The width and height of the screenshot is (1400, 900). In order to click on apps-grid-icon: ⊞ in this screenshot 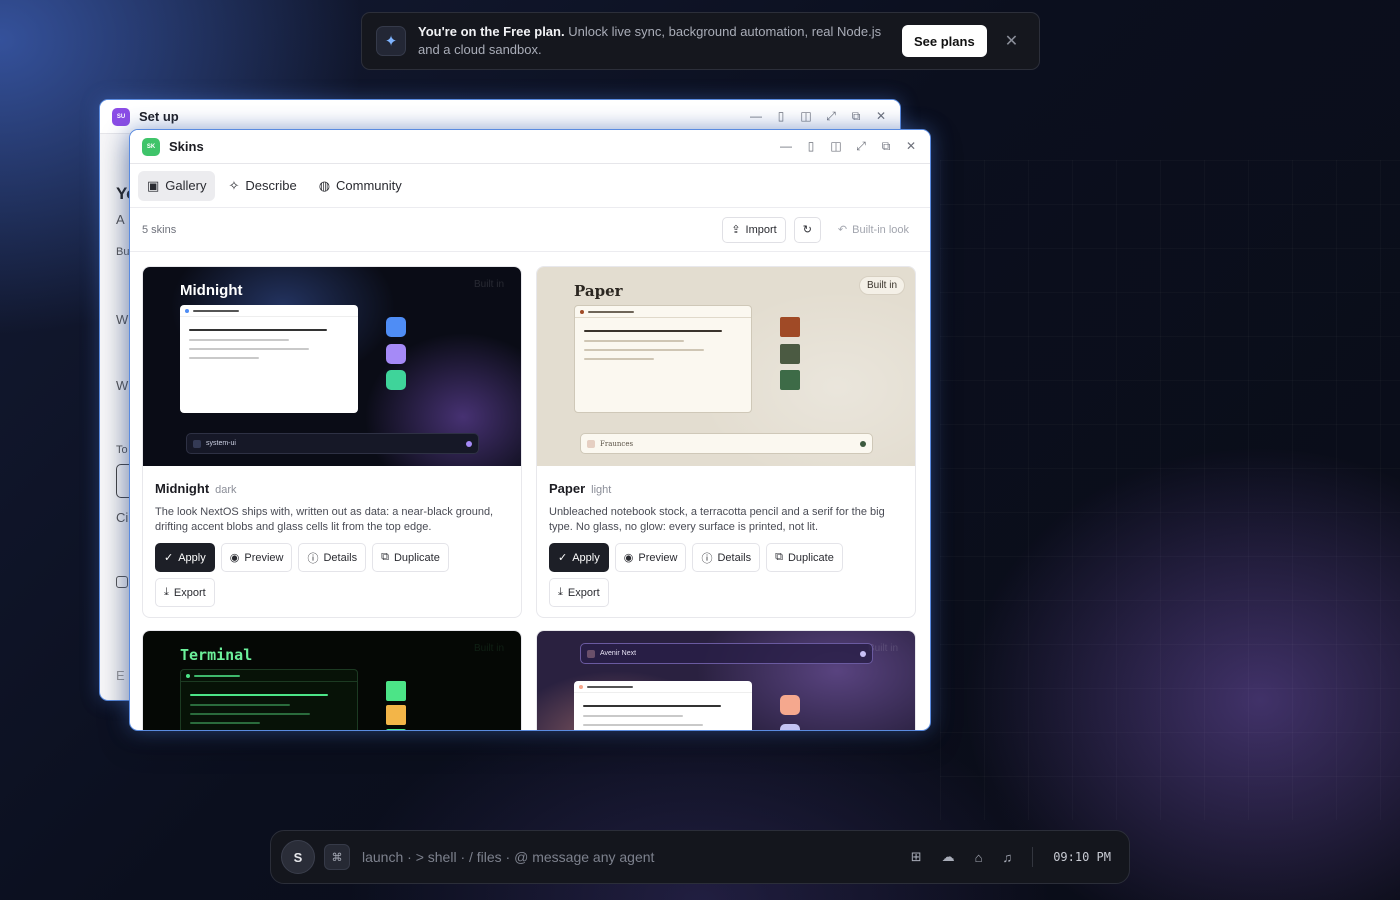, I will do `click(916, 857)`.